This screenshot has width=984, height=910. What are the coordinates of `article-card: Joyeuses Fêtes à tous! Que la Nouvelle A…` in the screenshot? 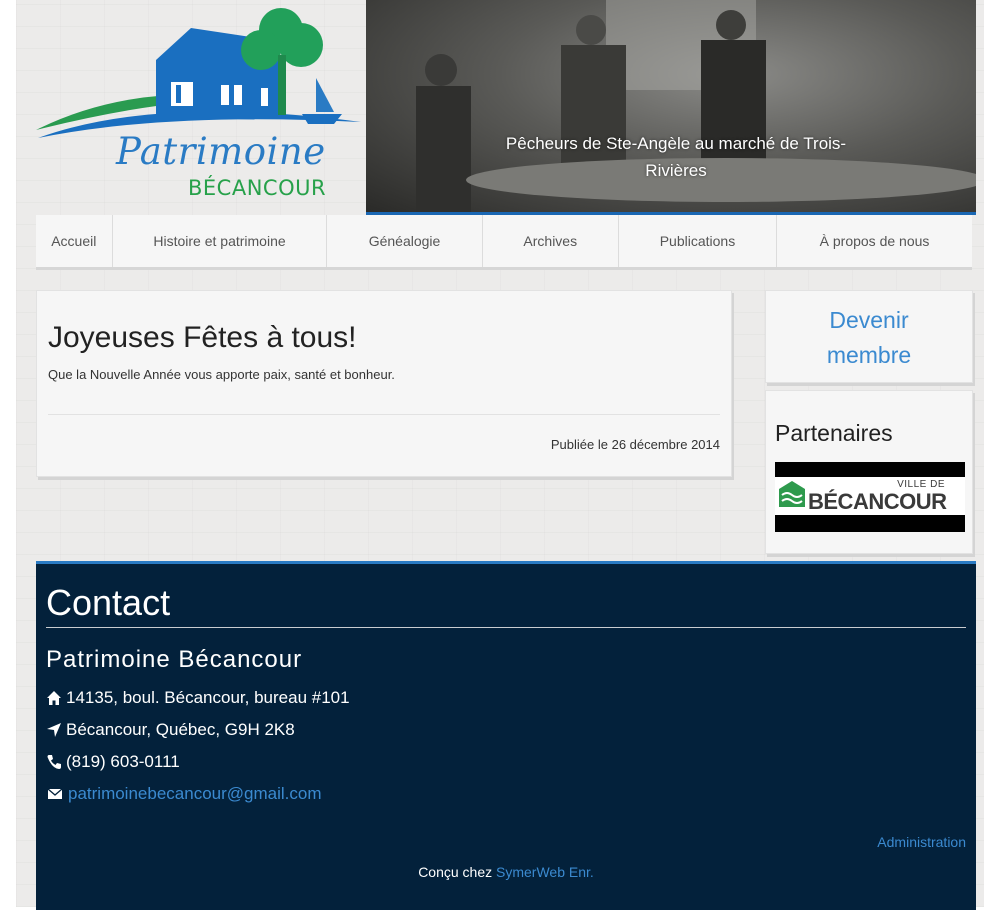 It's located at (384, 383).